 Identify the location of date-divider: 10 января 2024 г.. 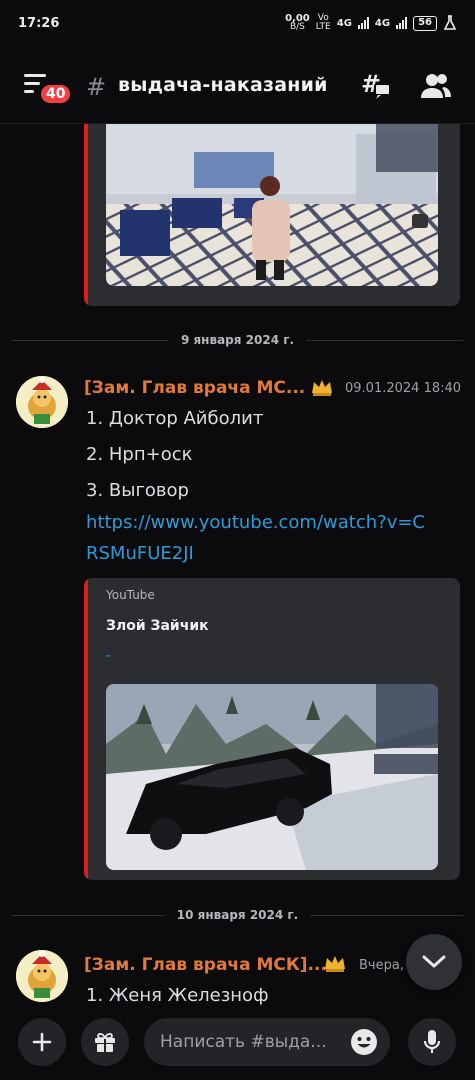
(238, 915).